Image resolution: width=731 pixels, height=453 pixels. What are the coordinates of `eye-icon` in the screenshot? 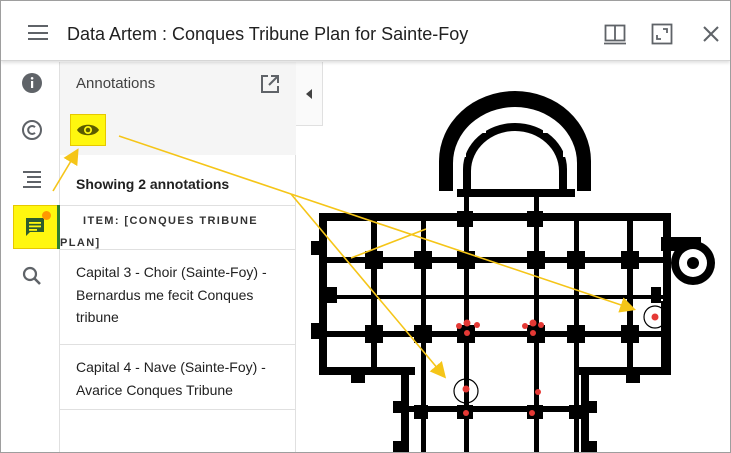 It's located at (88, 130).